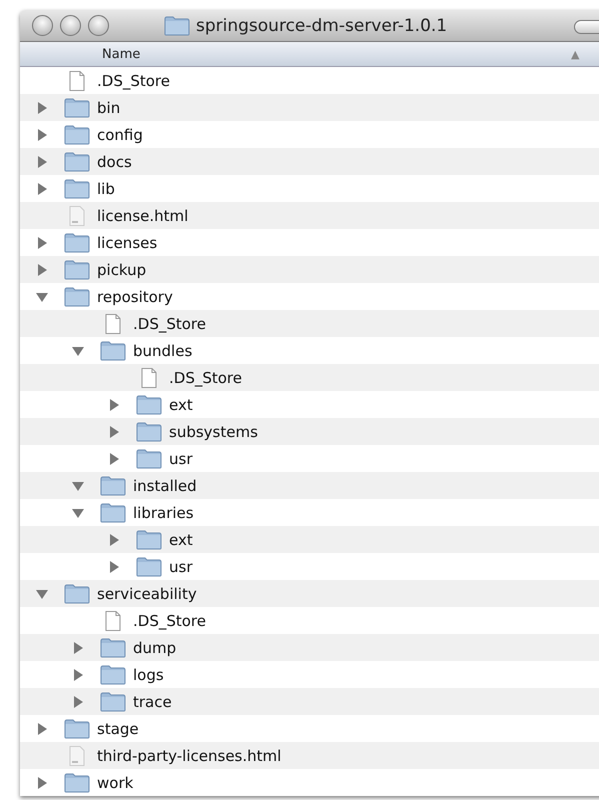 Image resolution: width=599 pixels, height=800 pixels. I want to click on file-name: repository, so click(135, 297).